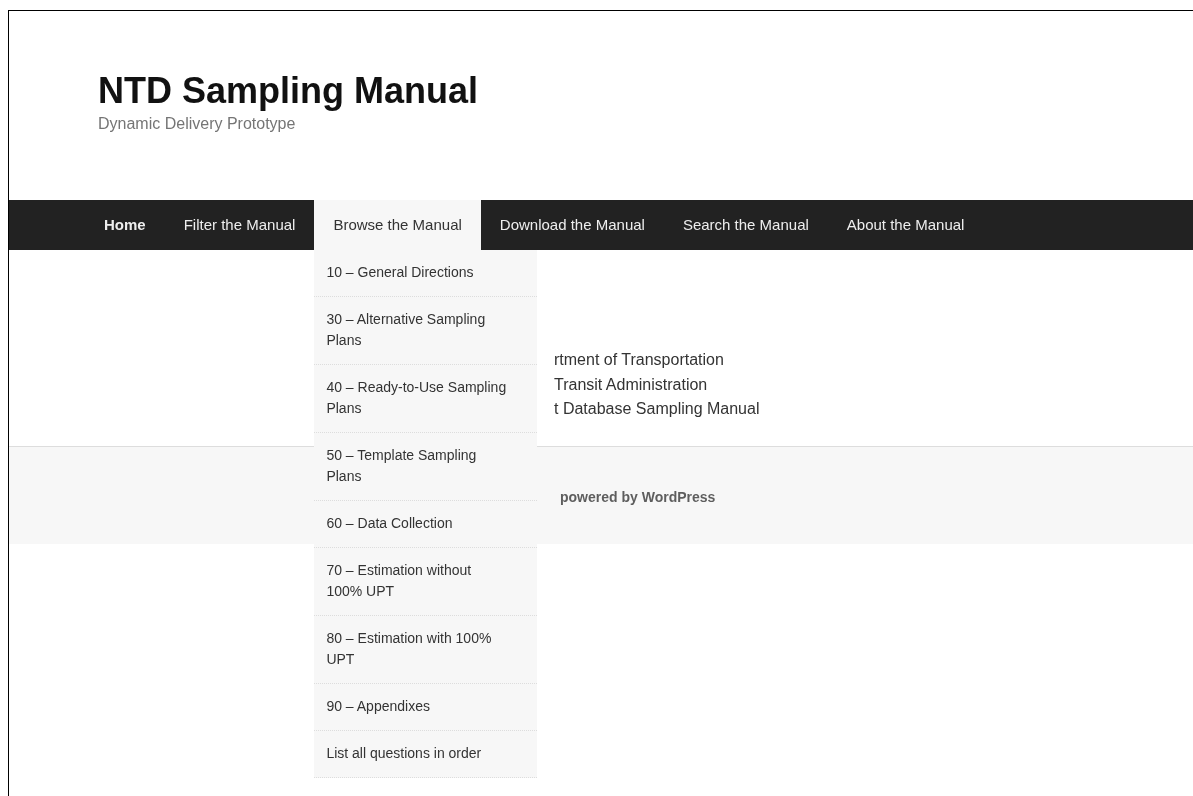 The height and width of the screenshot is (796, 1193). I want to click on site-title: NTD Sampling Manual, so click(288, 91).